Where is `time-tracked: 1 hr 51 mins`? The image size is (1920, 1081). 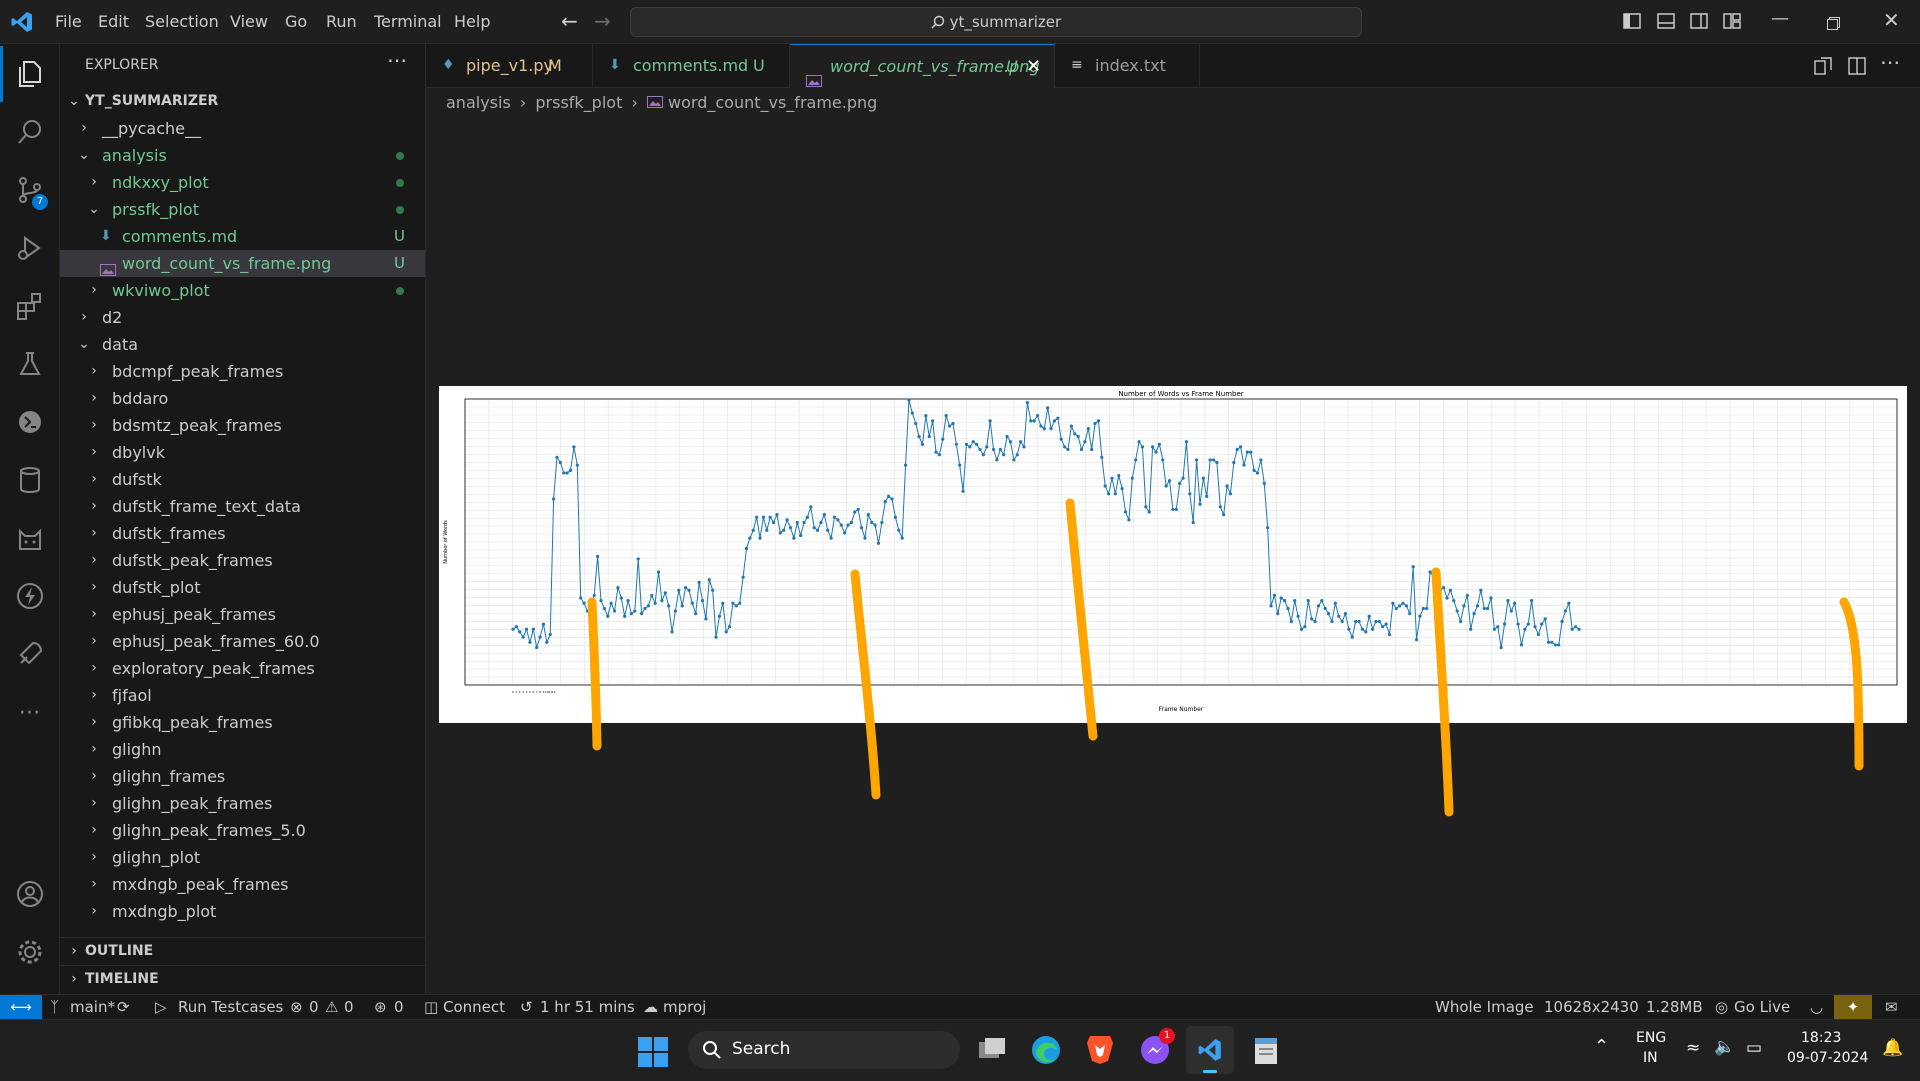
time-tracked: 1 hr 51 mins is located at coordinates (587, 1007).